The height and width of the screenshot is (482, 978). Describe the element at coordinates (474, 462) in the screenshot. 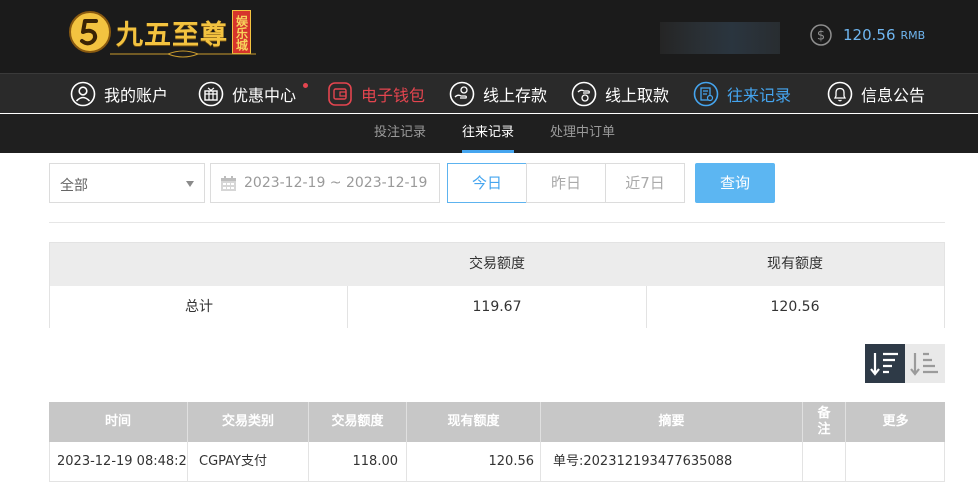

I see `cell-balance: 120.56` at that location.